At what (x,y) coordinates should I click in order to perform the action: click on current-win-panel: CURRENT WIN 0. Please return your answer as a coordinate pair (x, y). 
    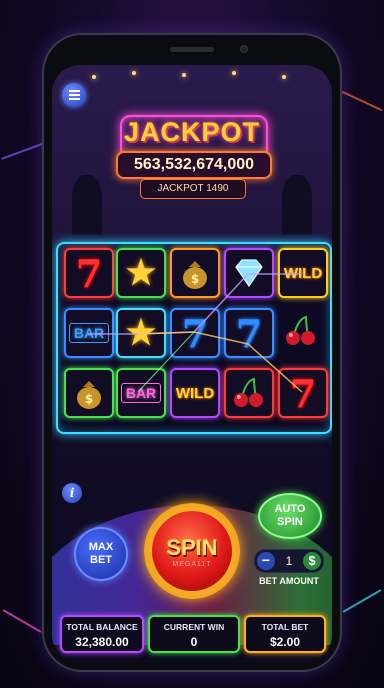
    Looking at the image, I should click on (194, 634).